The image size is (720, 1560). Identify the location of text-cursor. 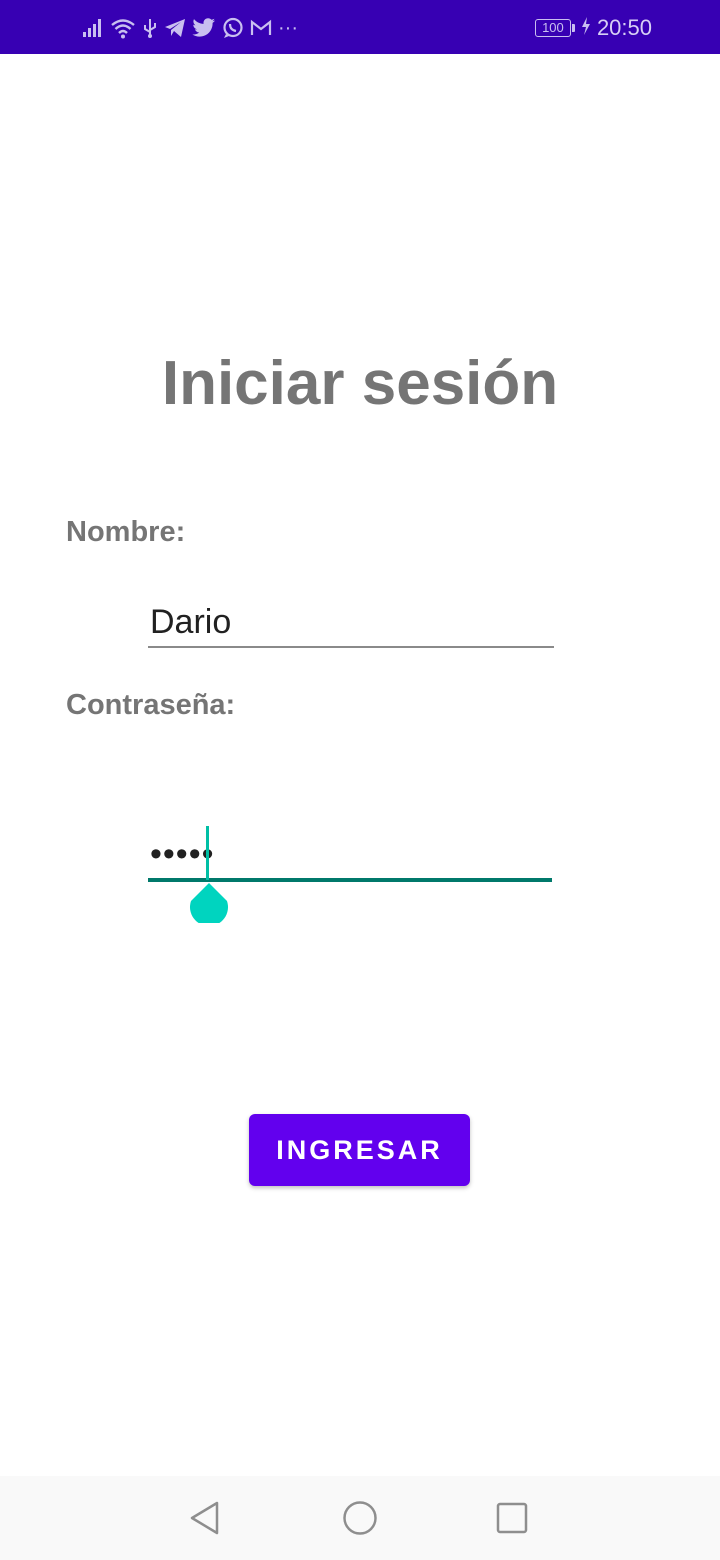
(207, 853).